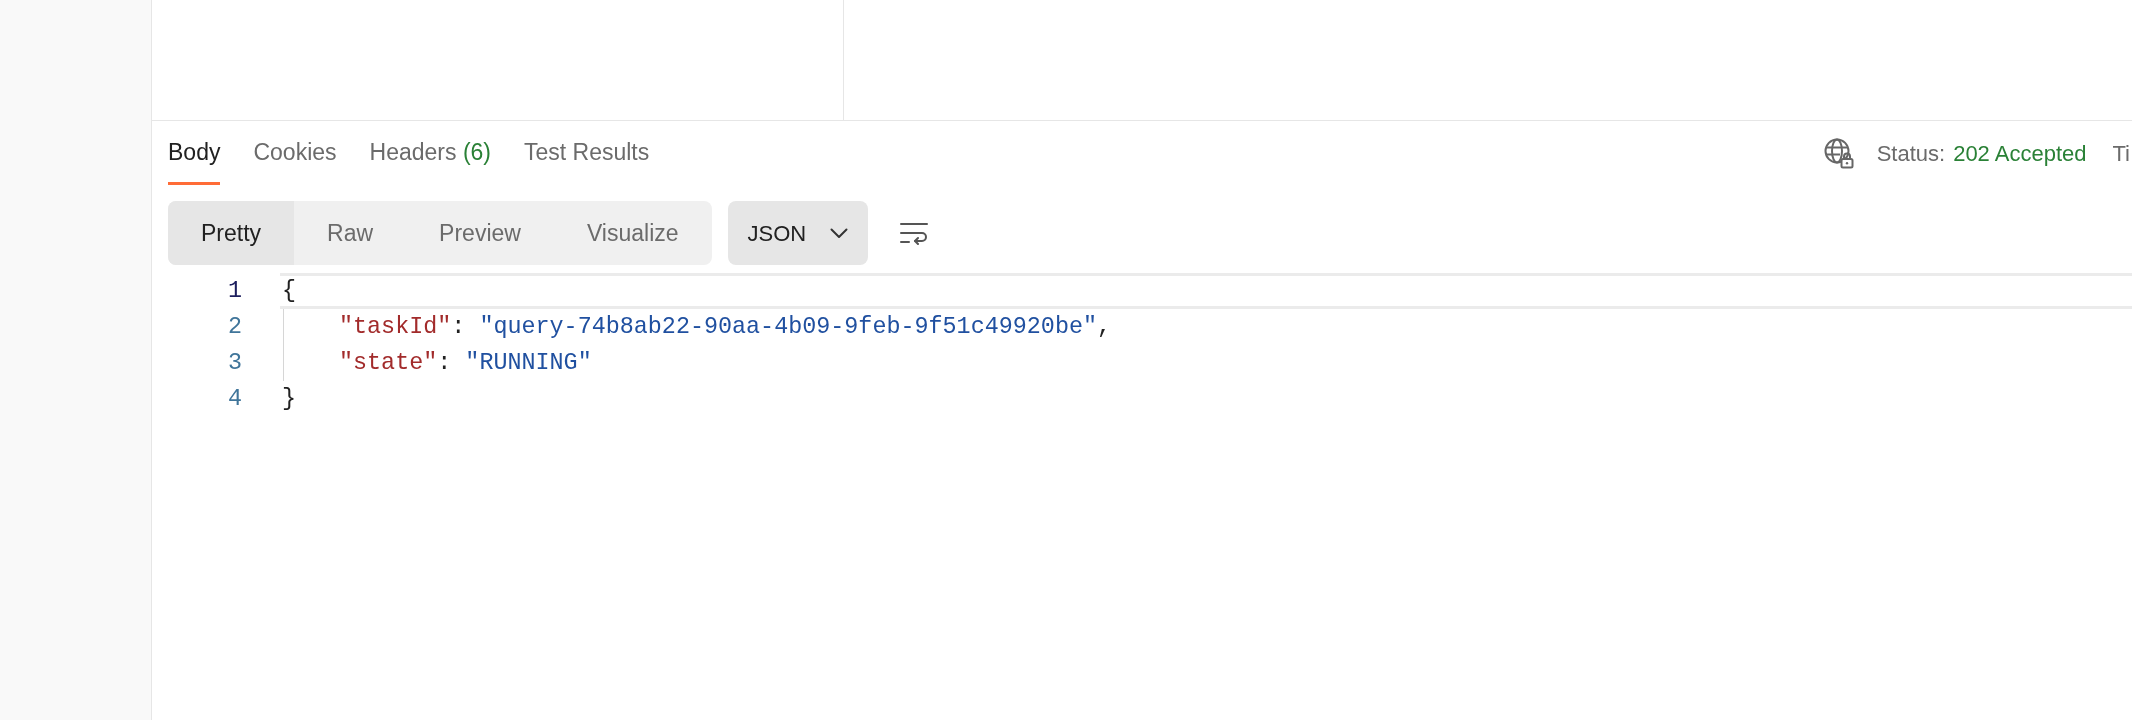 The width and height of the screenshot is (2132, 720). I want to click on json-string: "RUNNING", so click(528, 363).